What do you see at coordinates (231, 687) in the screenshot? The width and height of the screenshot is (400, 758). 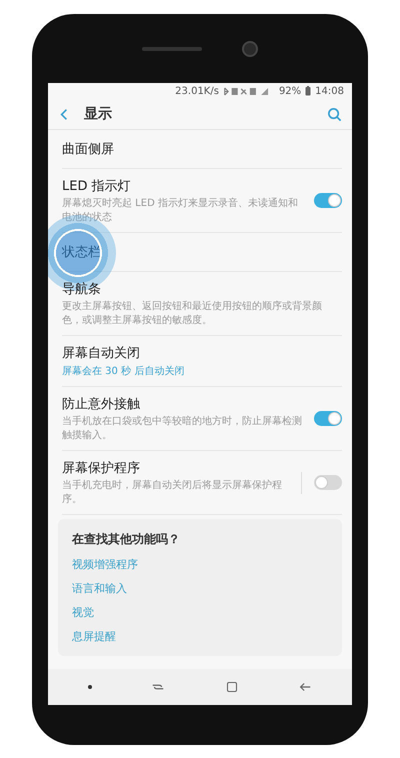 I see `home-icon` at bounding box center [231, 687].